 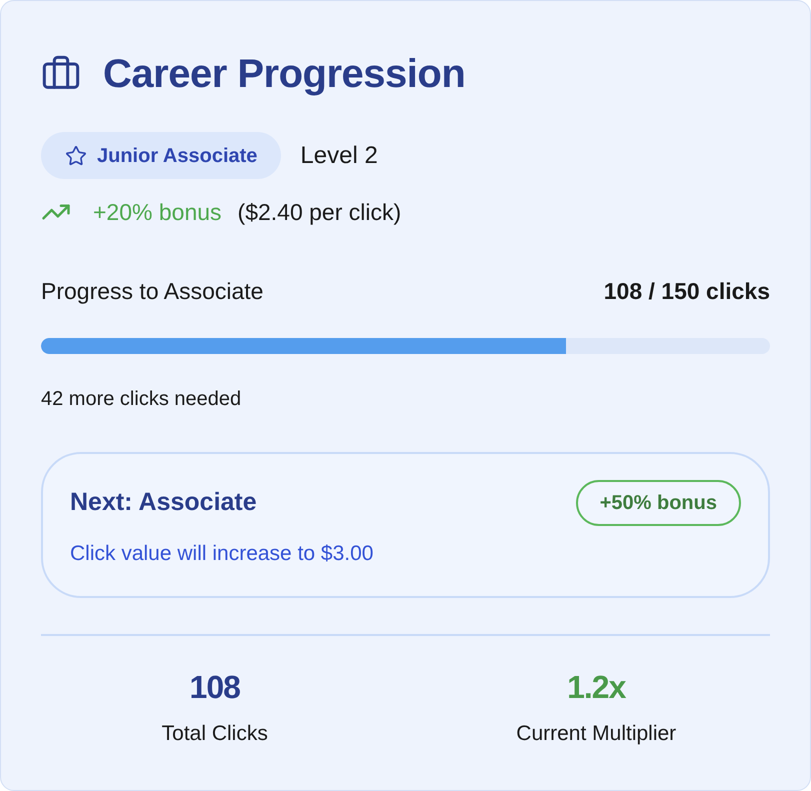 I want to click on progress-label: Progress to Associate, so click(x=152, y=291).